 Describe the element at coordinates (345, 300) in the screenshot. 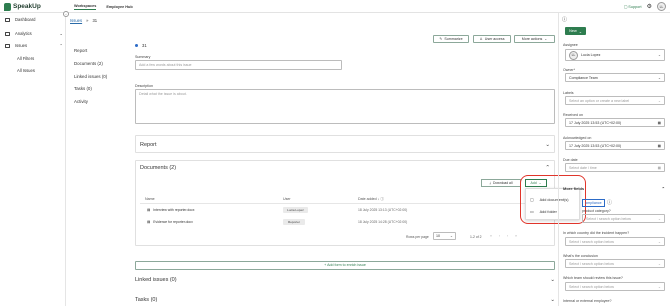

I see `tasks-section-header: Tasks (0) ⌄` at that location.